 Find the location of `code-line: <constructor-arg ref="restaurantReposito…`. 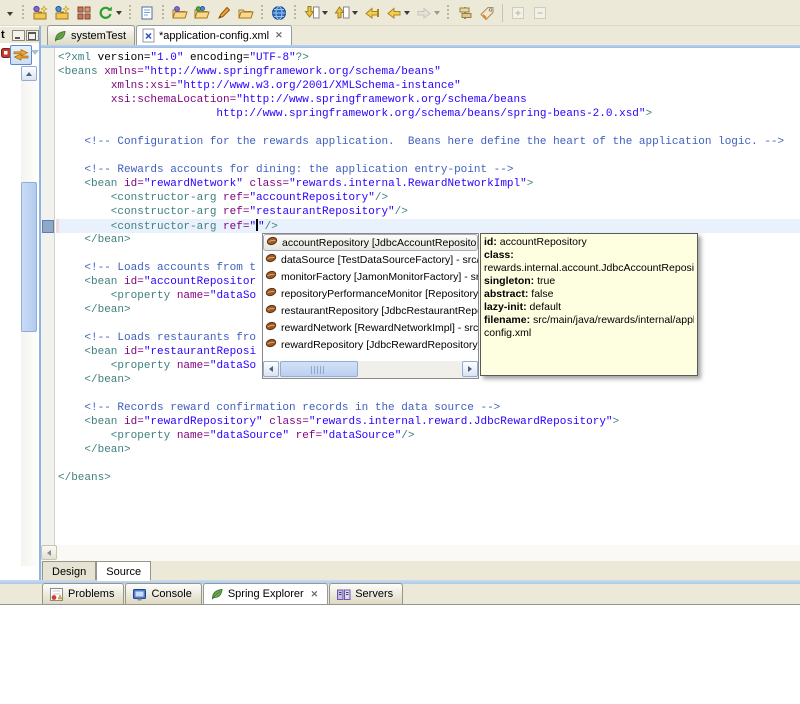

code-line: <constructor-arg ref="restaurantReposito… is located at coordinates (233, 212).